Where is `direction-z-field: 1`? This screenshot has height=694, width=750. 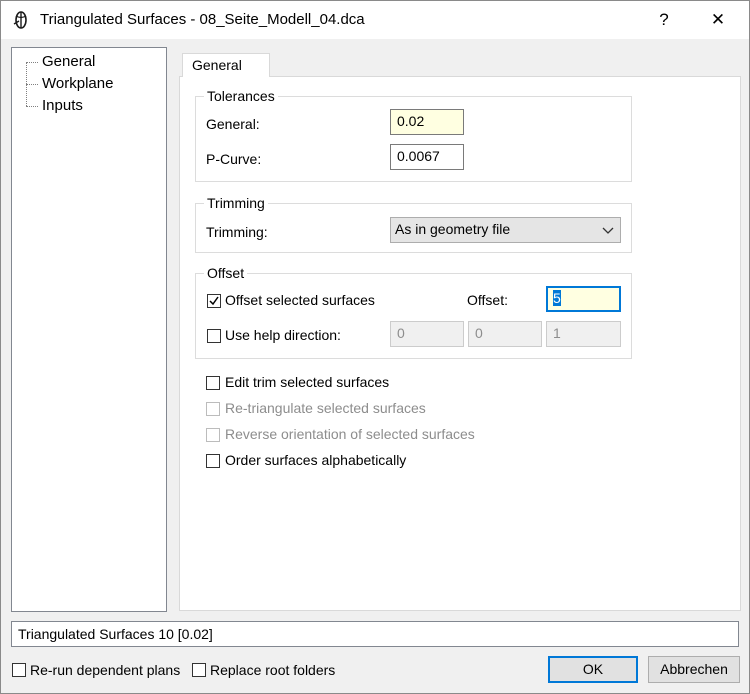
direction-z-field: 1 is located at coordinates (583, 334).